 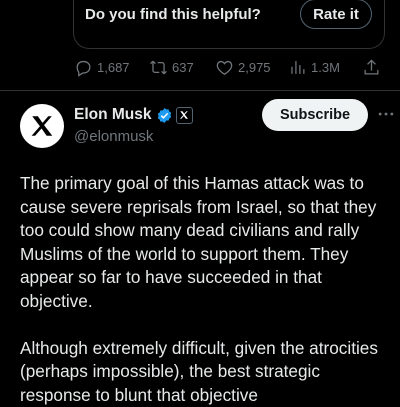 I want to click on user-handle: @elonmusk, so click(x=113, y=136).